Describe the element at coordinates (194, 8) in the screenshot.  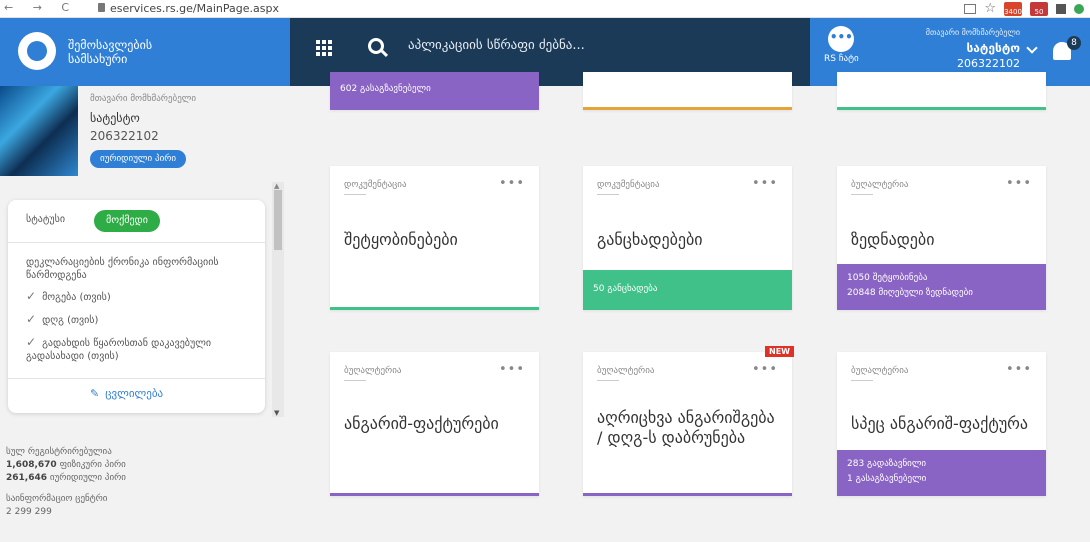
I see `address-bar: eservices.rs.ge/MainPage.aspx` at that location.